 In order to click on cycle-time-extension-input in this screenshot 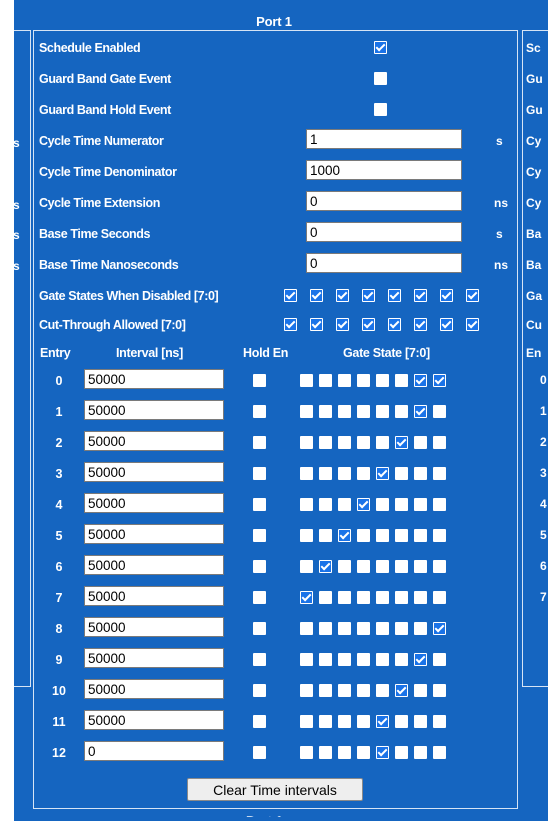, I will do `click(384, 201)`.